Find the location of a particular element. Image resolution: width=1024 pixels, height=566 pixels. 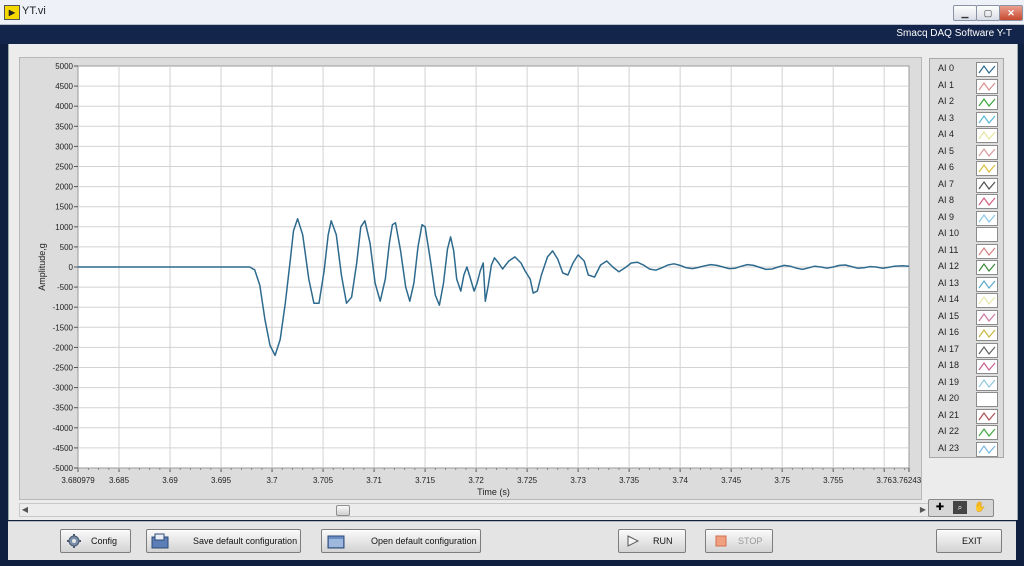

legend-label: AI 1 is located at coordinates (946, 84).